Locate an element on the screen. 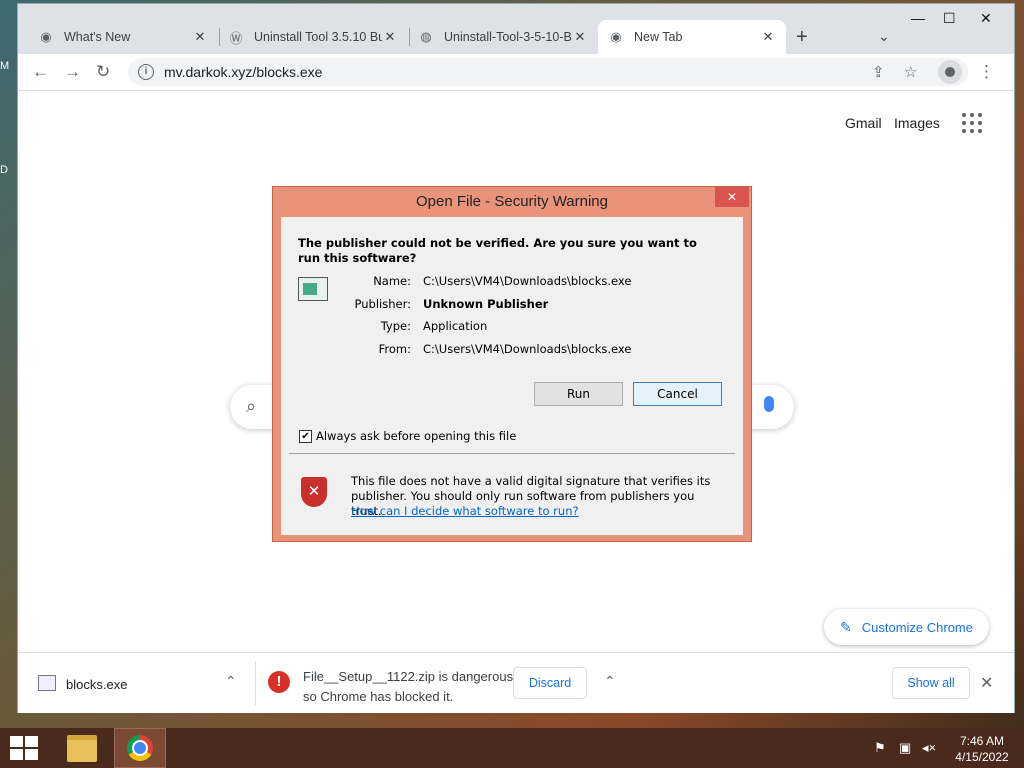  download-options-chevron-icon: ⌃ is located at coordinates (231, 681).